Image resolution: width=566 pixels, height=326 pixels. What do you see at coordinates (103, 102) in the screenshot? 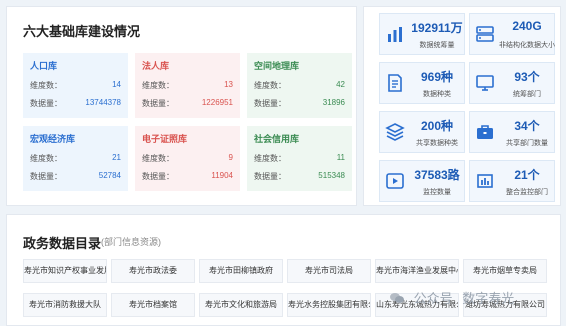
I see `count-value: 13744378` at bounding box center [103, 102].